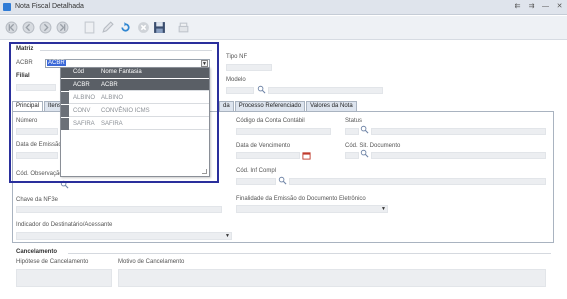 This screenshot has height=299, width=567. I want to click on acbr-label: ACBR, so click(24, 63).